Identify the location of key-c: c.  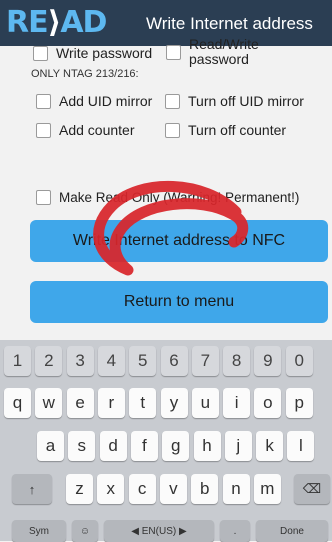
(142, 489).